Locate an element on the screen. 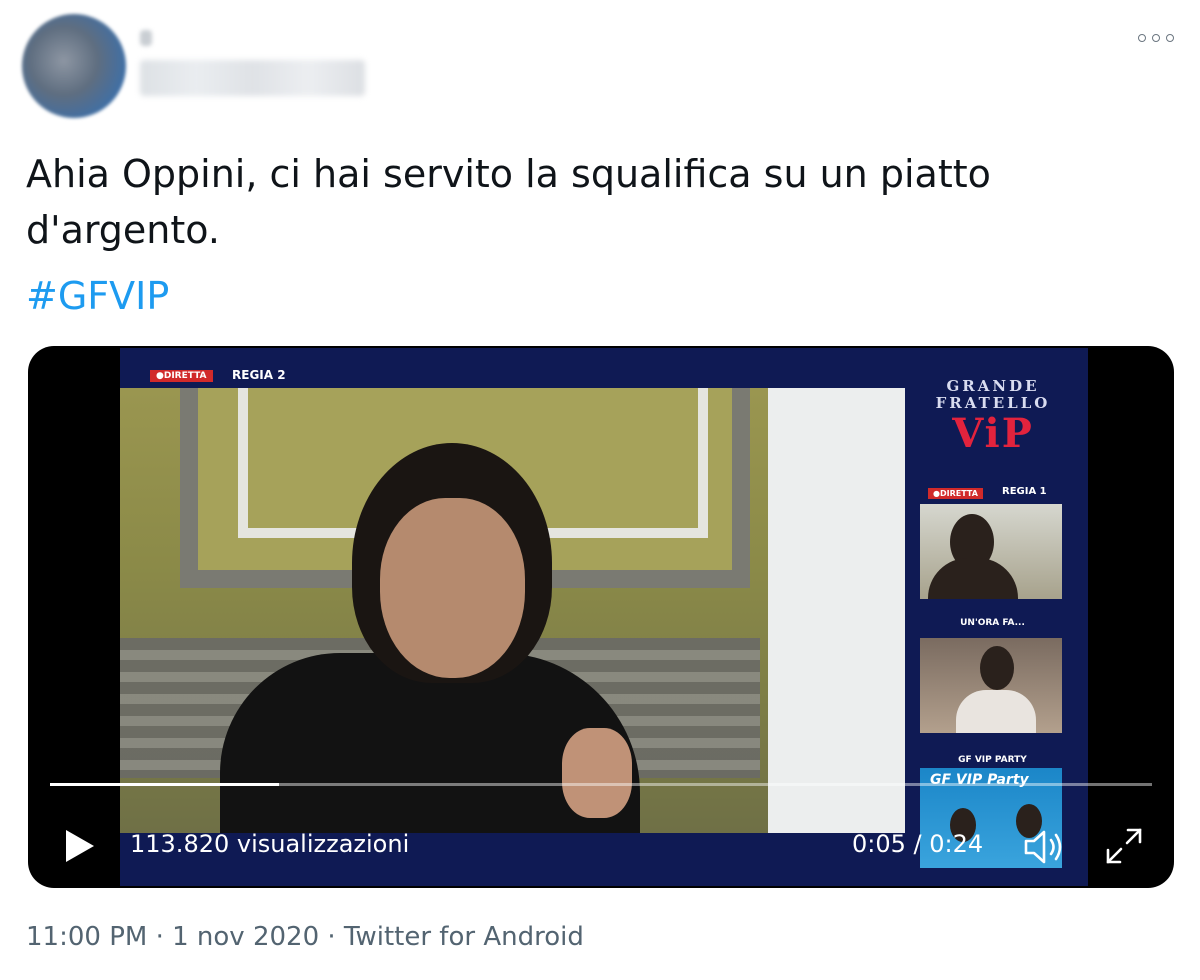  thumbnail-hour-ago is located at coordinates (991, 685).